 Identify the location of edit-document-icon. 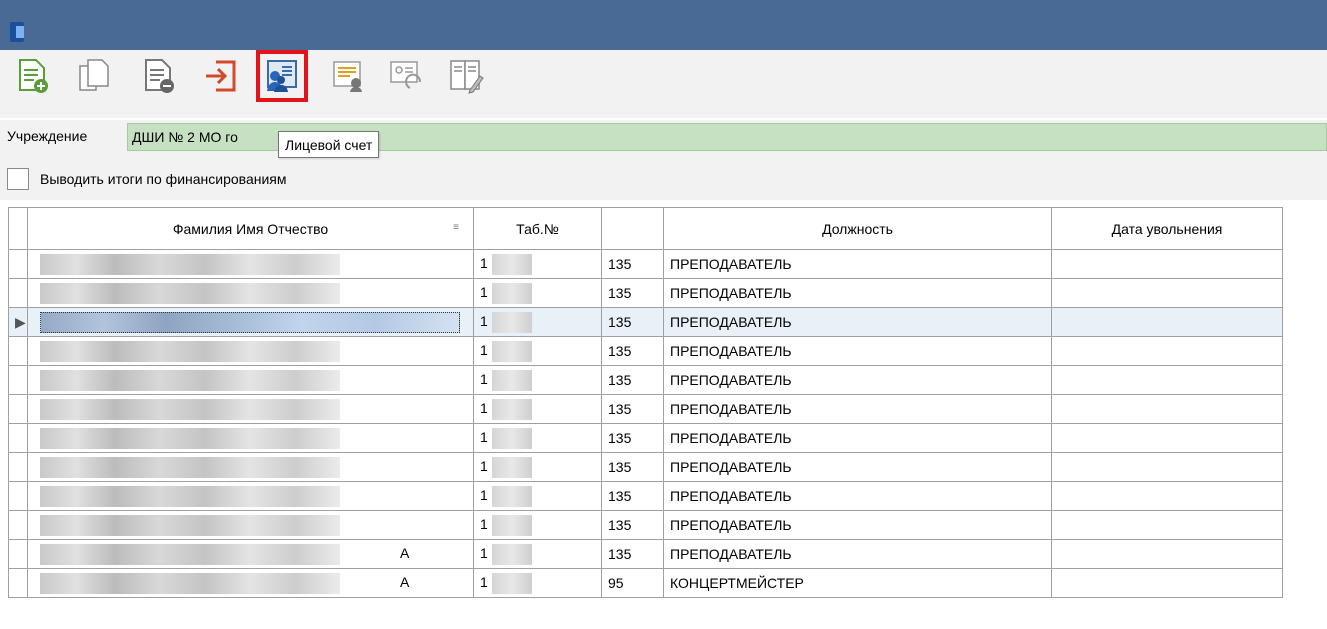
(466, 76).